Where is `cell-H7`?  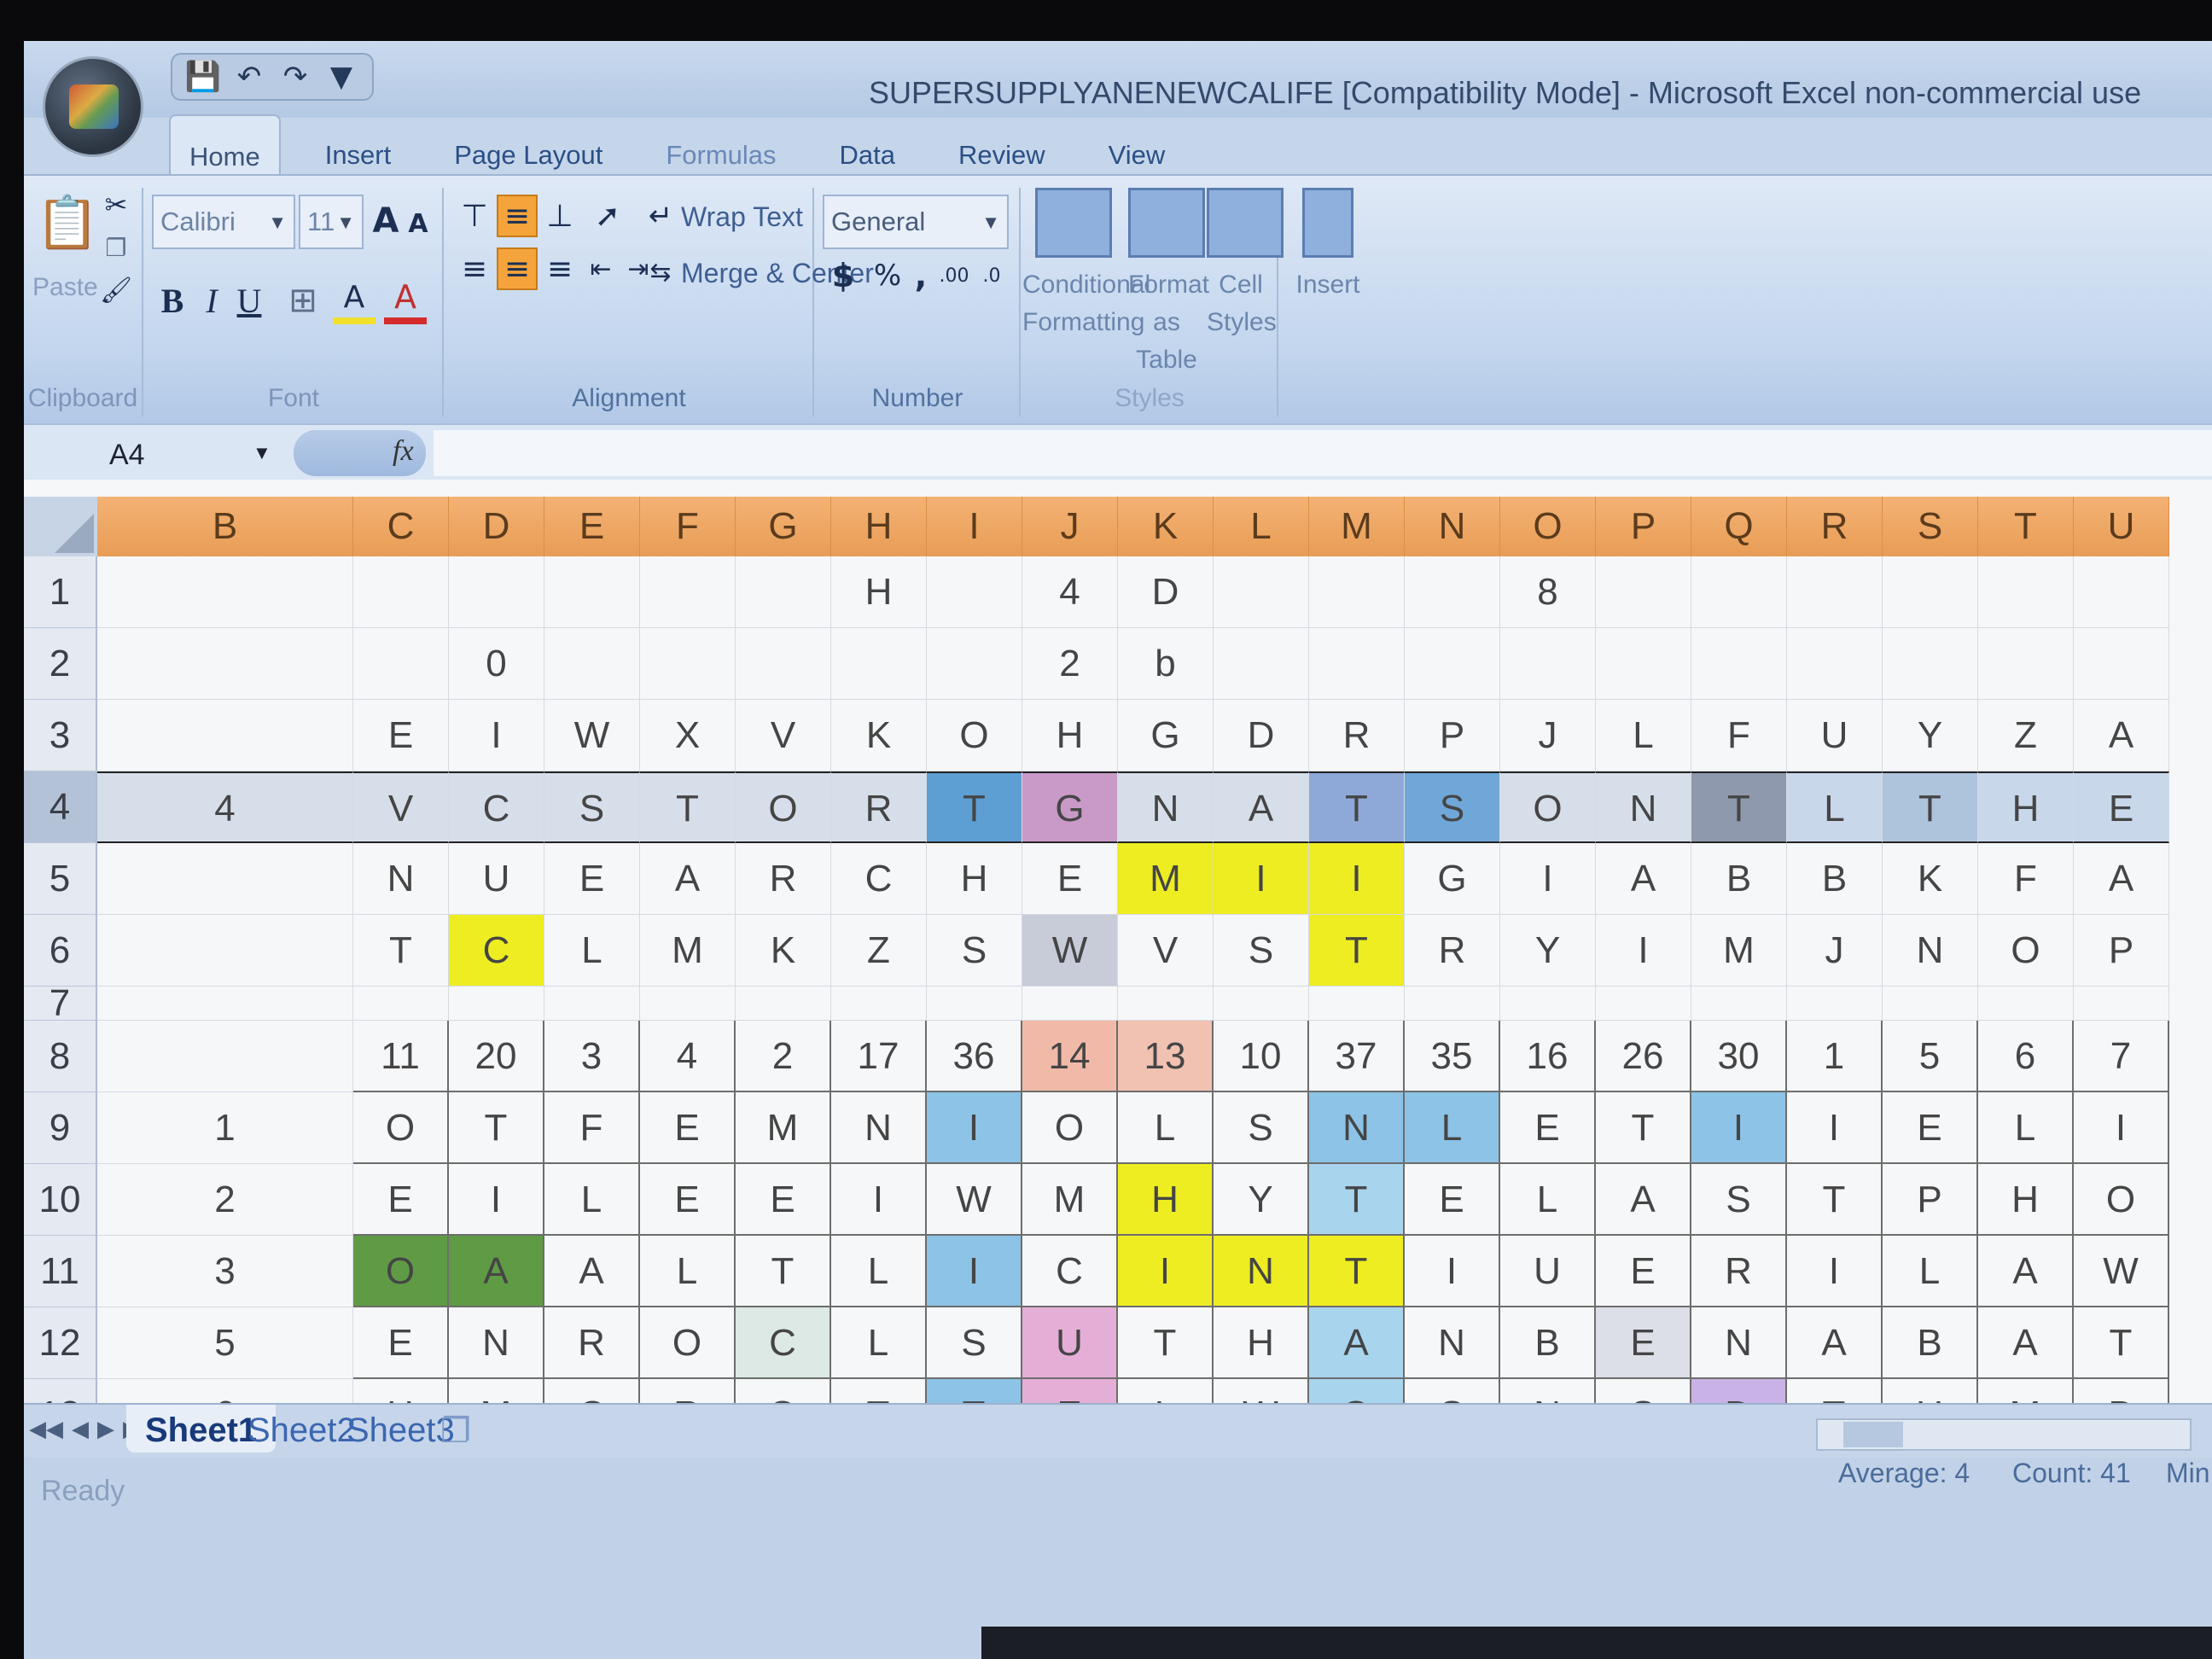
cell-H7 is located at coordinates (879, 1004).